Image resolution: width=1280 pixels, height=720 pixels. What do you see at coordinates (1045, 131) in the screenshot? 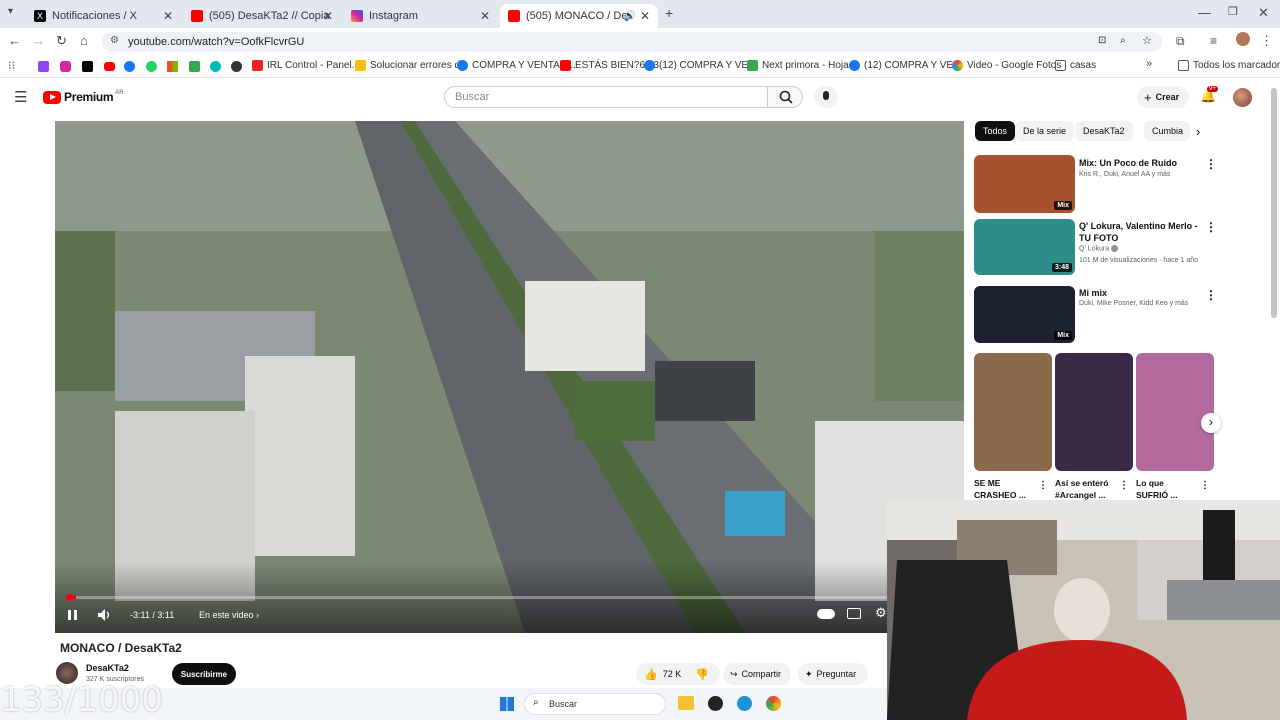
I see `chip-series: De la serie` at bounding box center [1045, 131].